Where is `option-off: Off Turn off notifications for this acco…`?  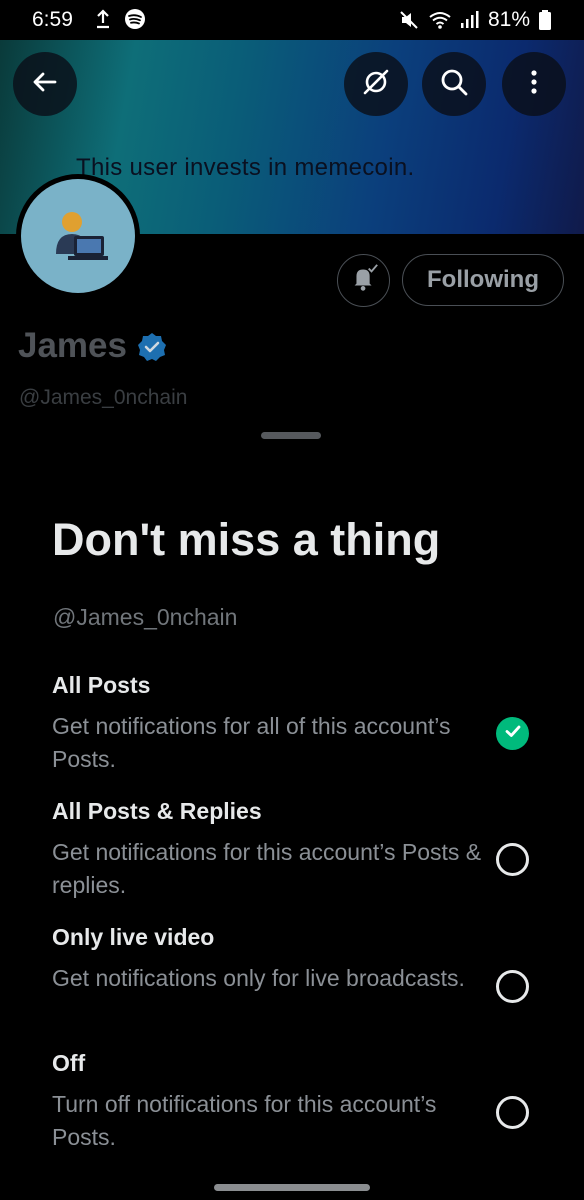
option-off: Off Turn off notifications for this acco… is located at coordinates (302, 1105).